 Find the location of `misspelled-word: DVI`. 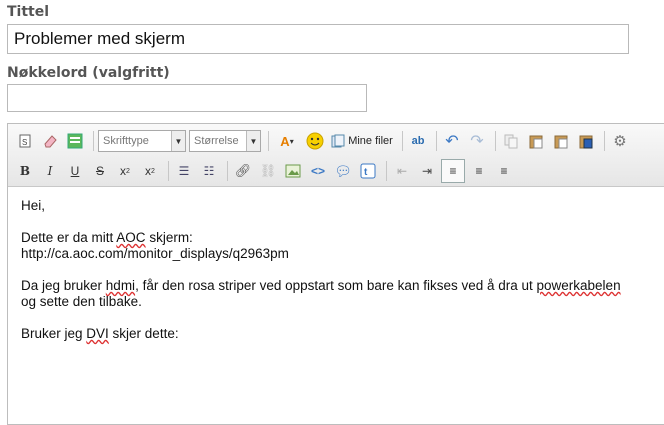

misspelled-word: DVI is located at coordinates (97, 333).